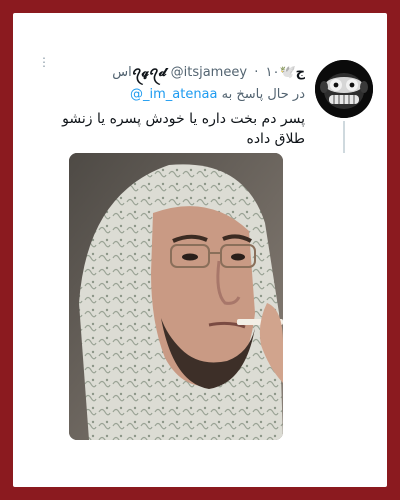 The height and width of the screenshot is (500, 400). I want to click on user-handle: @itsjameey, so click(209, 72).